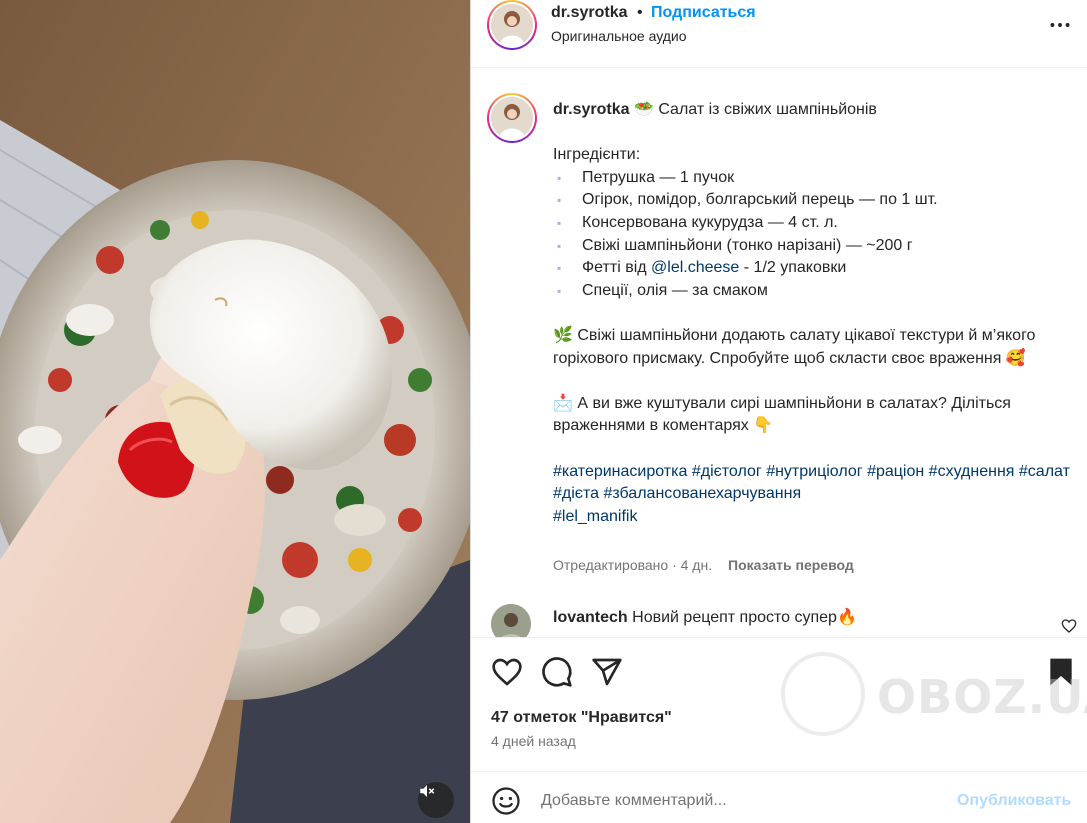 This screenshot has height=823, width=1087. Describe the element at coordinates (1015, 358) in the screenshot. I see `smile-emoji: 🥰` at that location.